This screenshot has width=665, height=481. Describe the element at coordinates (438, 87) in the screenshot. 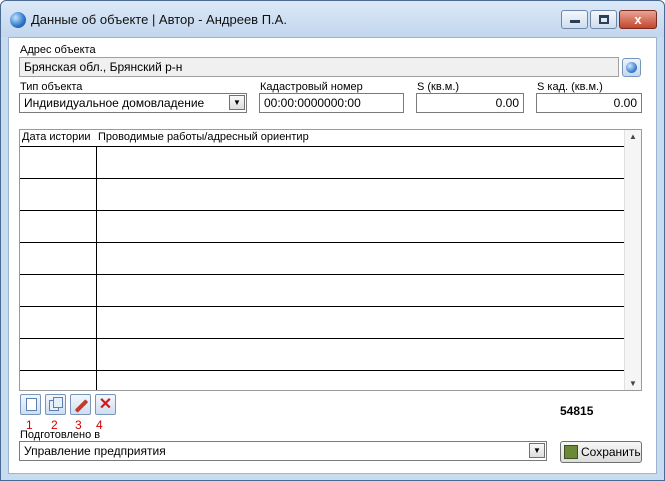

I see `area-label: S (кв.м.)` at that location.